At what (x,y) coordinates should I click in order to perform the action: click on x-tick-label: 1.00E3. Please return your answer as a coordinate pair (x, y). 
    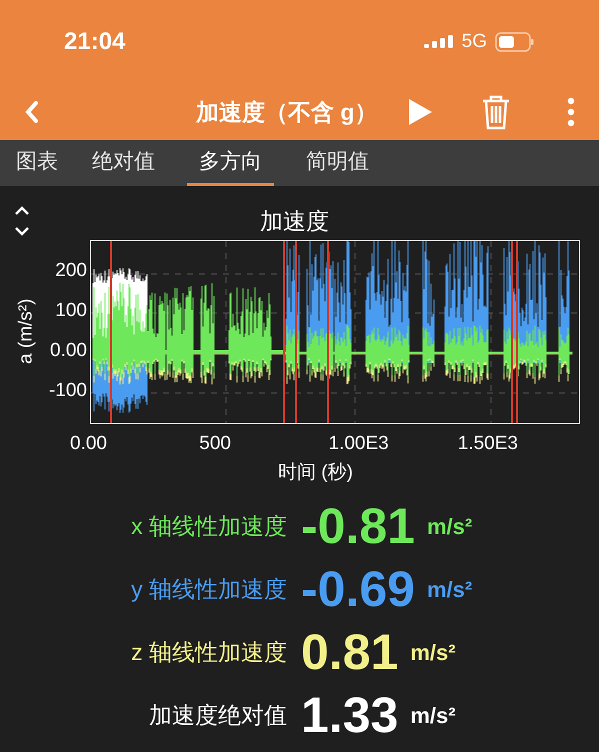
    Looking at the image, I should click on (359, 444).